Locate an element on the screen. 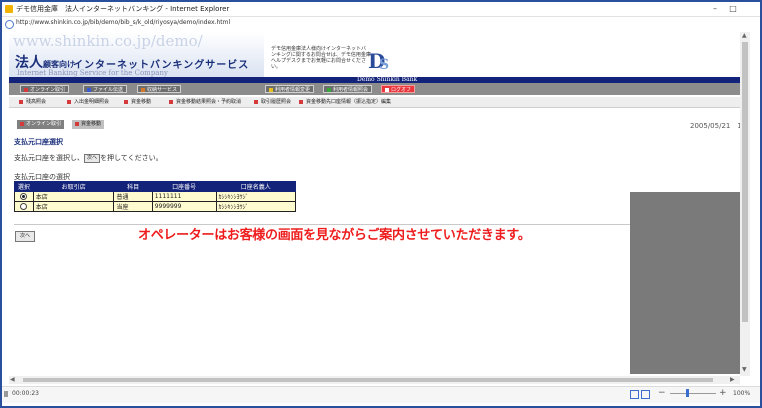 This screenshot has width=762, height=408. scroll-right-icon: ▶ is located at coordinates (732, 379).